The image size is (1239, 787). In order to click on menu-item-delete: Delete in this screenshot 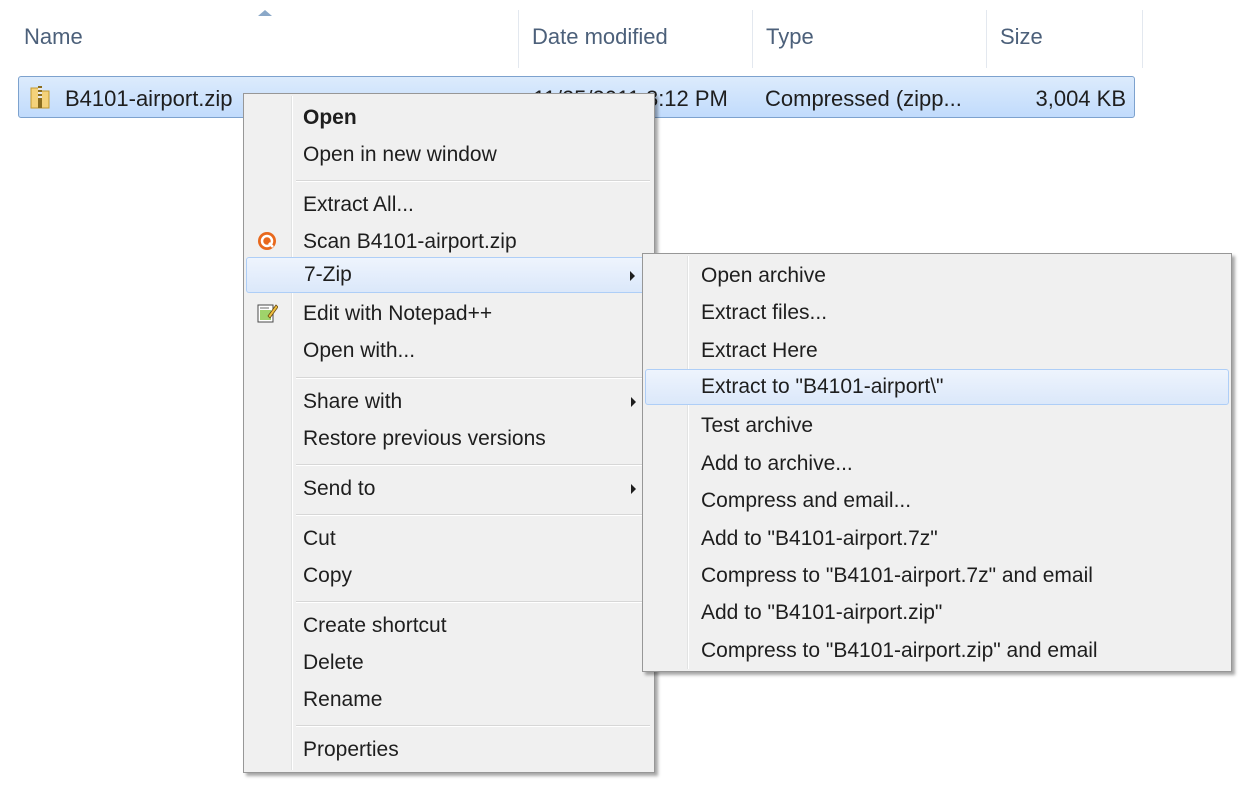, I will do `click(449, 663)`.